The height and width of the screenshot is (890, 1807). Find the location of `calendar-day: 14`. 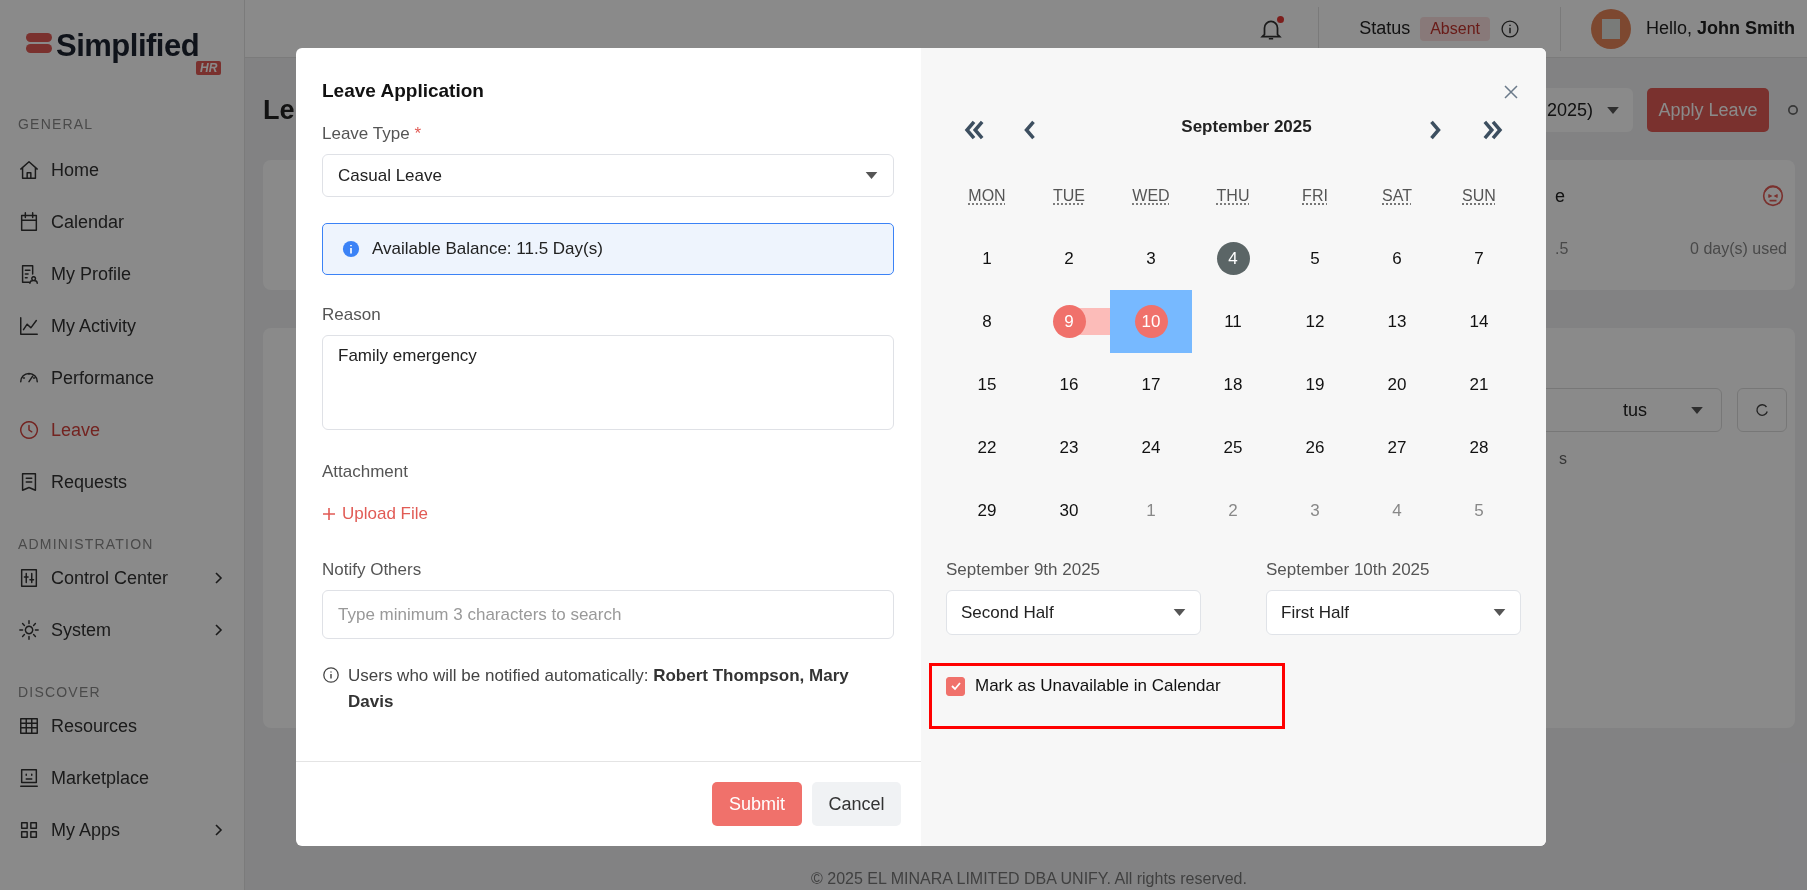

calendar-day: 14 is located at coordinates (1479, 321).